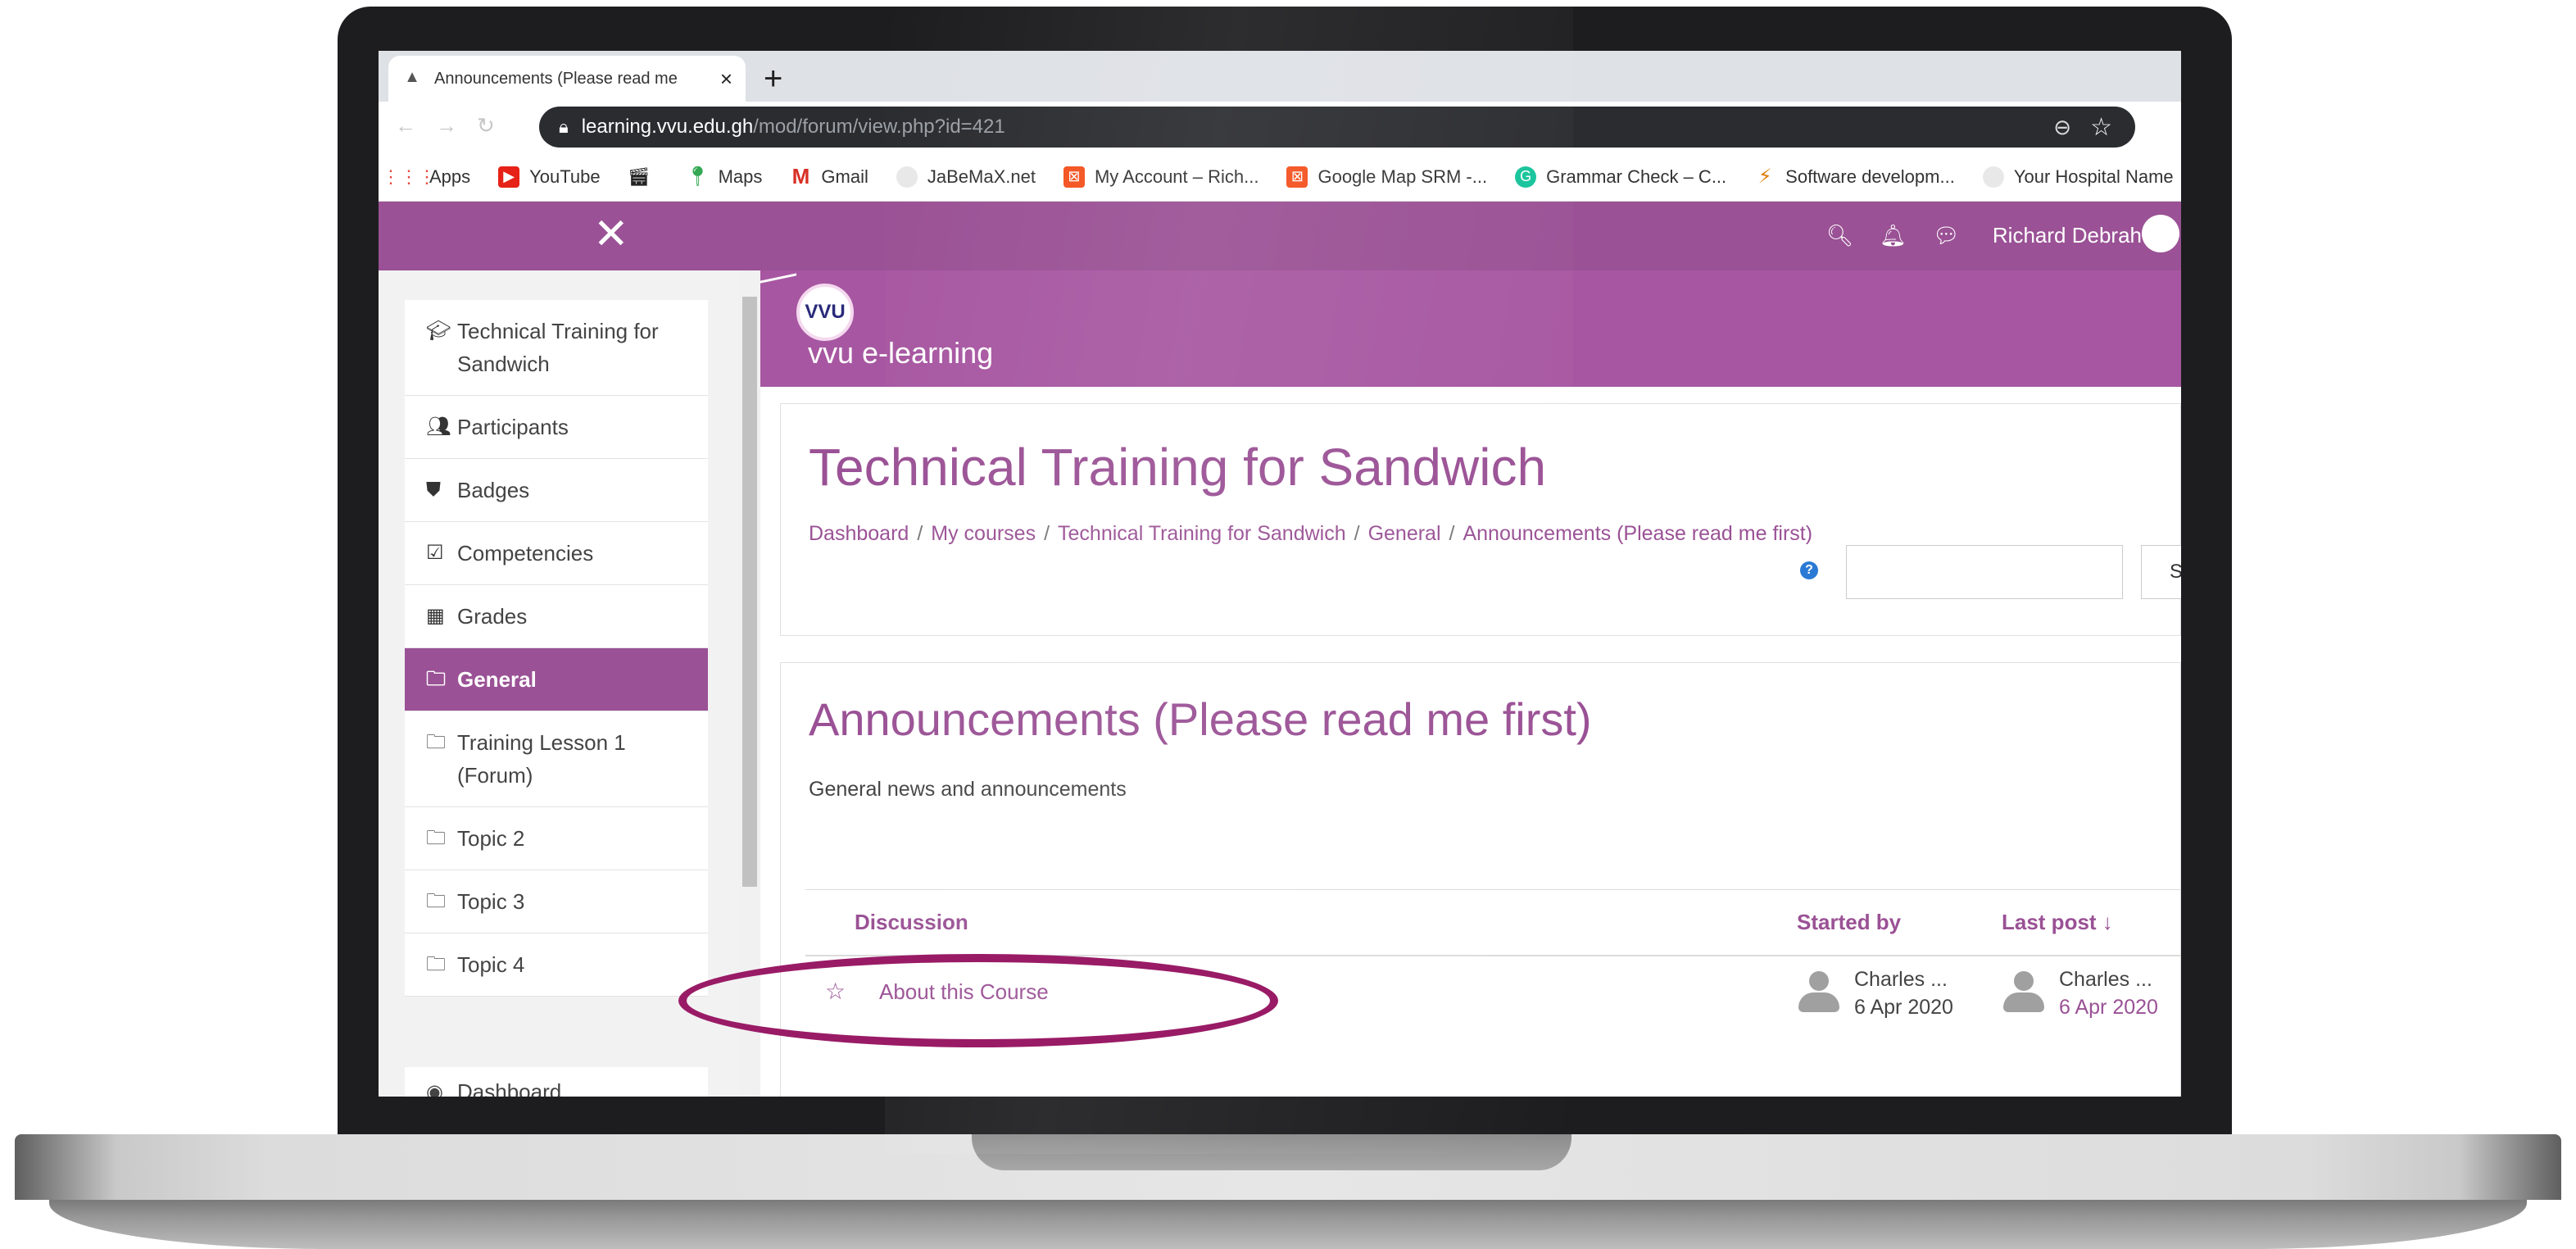 Image resolution: width=2576 pixels, height=1249 pixels. Describe the element at coordinates (556, 616) in the screenshot. I see `drawer-item-grades: ▦ Grades` at that location.